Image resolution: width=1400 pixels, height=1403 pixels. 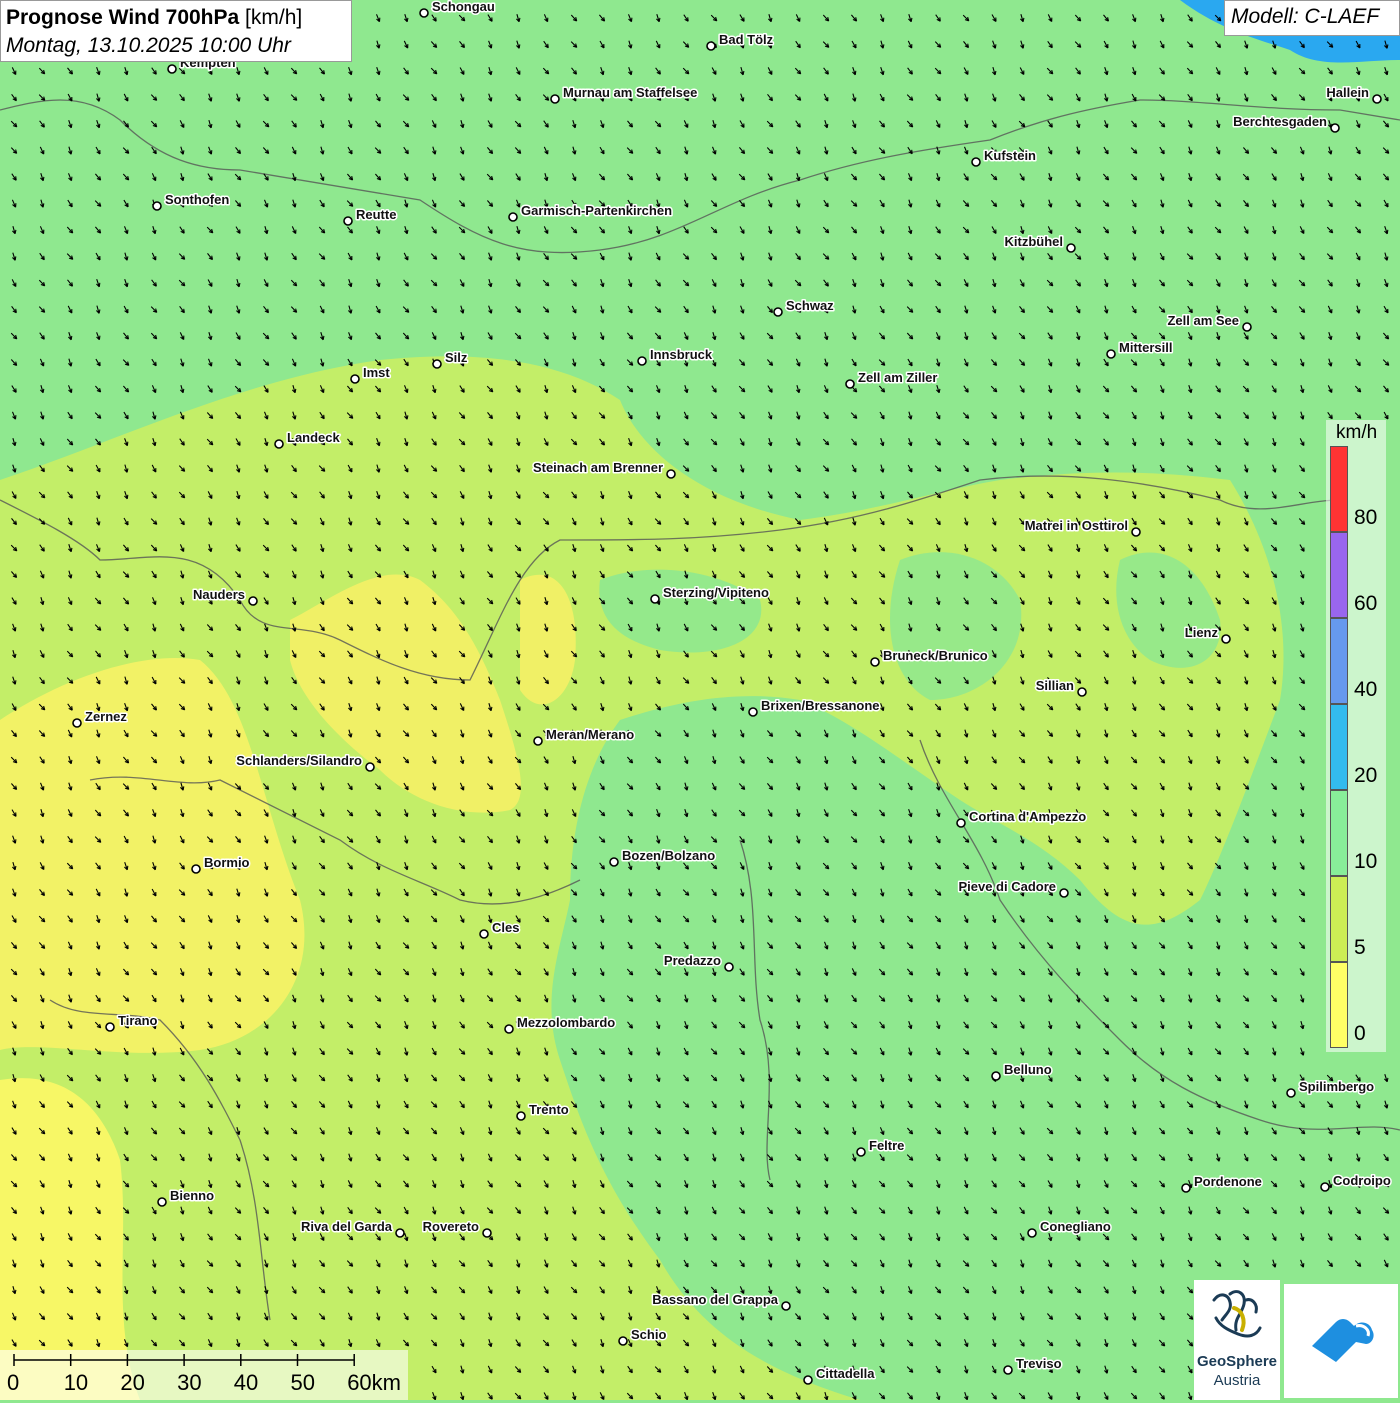 What do you see at coordinates (1203, 320) in the screenshot?
I see `city-label: Zell am See` at bounding box center [1203, 320].